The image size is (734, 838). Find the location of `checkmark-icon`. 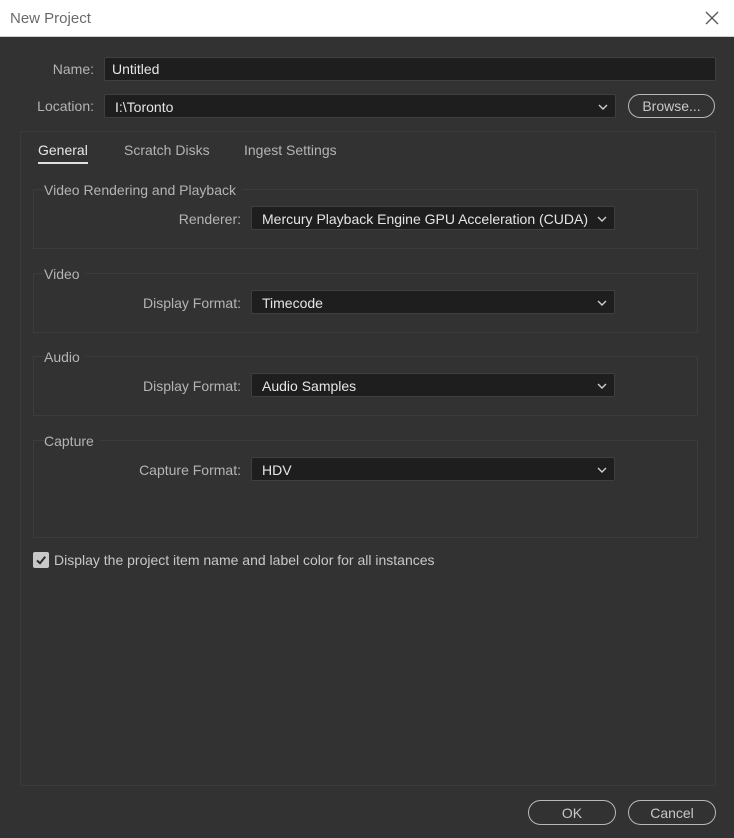

checkmark-icon is located at coordinates (41, 560).